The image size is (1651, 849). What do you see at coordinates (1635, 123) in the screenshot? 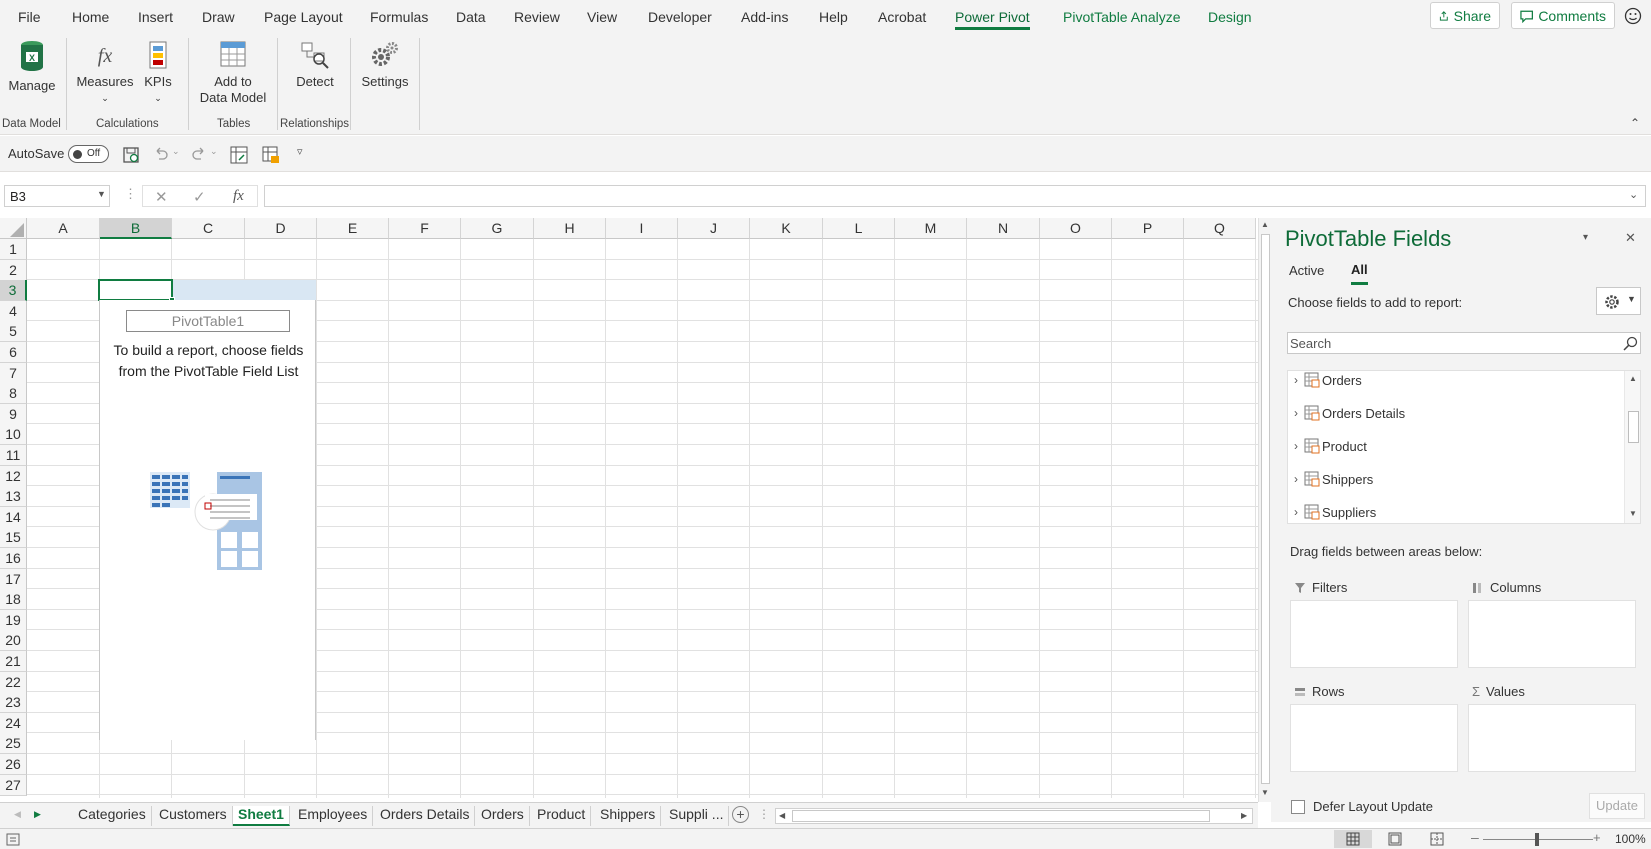
I see `collapse-ribbon-icon: ⌃` at bounding box center [1635, 123].